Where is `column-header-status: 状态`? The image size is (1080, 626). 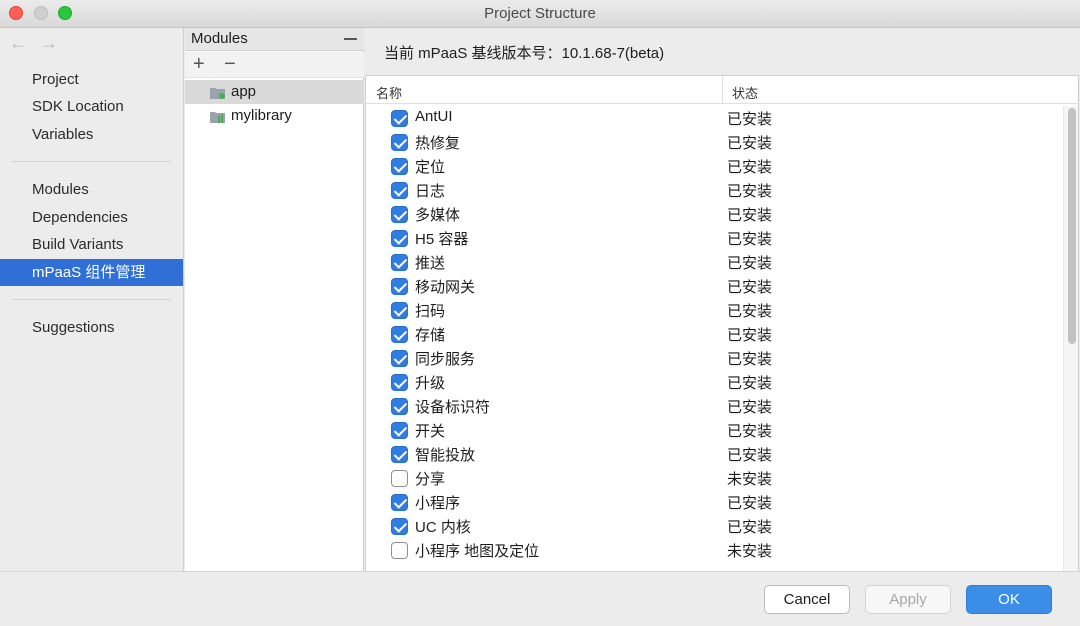
column-header-status: 状态 is located at coordinates (745, 92).